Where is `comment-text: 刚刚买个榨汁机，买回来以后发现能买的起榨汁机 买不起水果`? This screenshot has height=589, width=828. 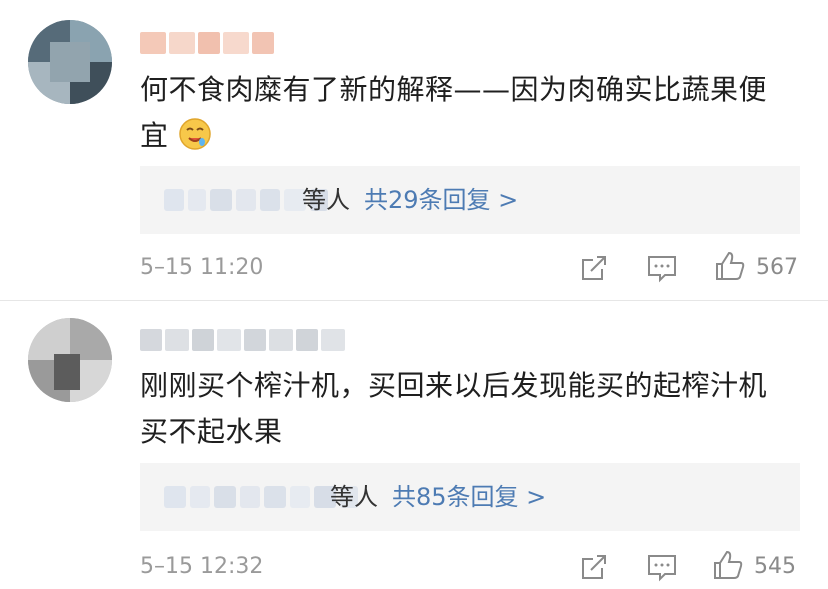
comment-text: 刚刚买个榨汁机，买回来以后发现能买的起榨汁机 买不起水果 is located at coordinates (475, 409).